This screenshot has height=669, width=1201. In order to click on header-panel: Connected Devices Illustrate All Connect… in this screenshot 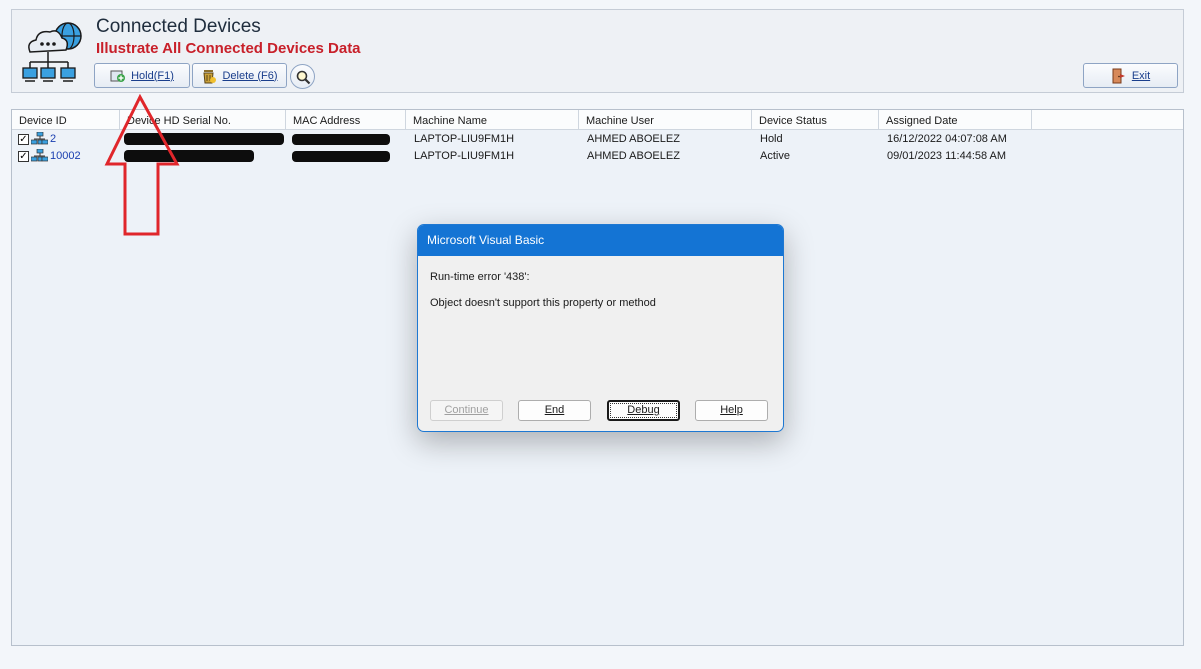, I will do `click(597, 51)`.